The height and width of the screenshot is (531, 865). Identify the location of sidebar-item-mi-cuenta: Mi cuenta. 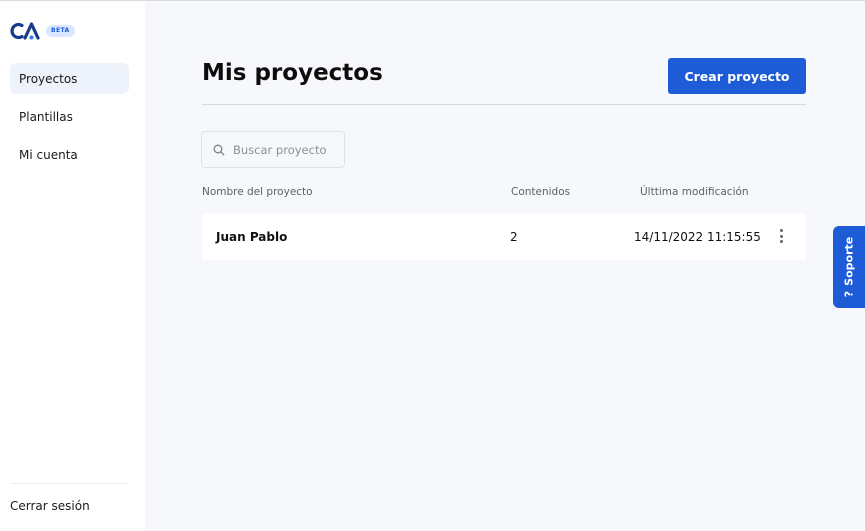
(69, 154).